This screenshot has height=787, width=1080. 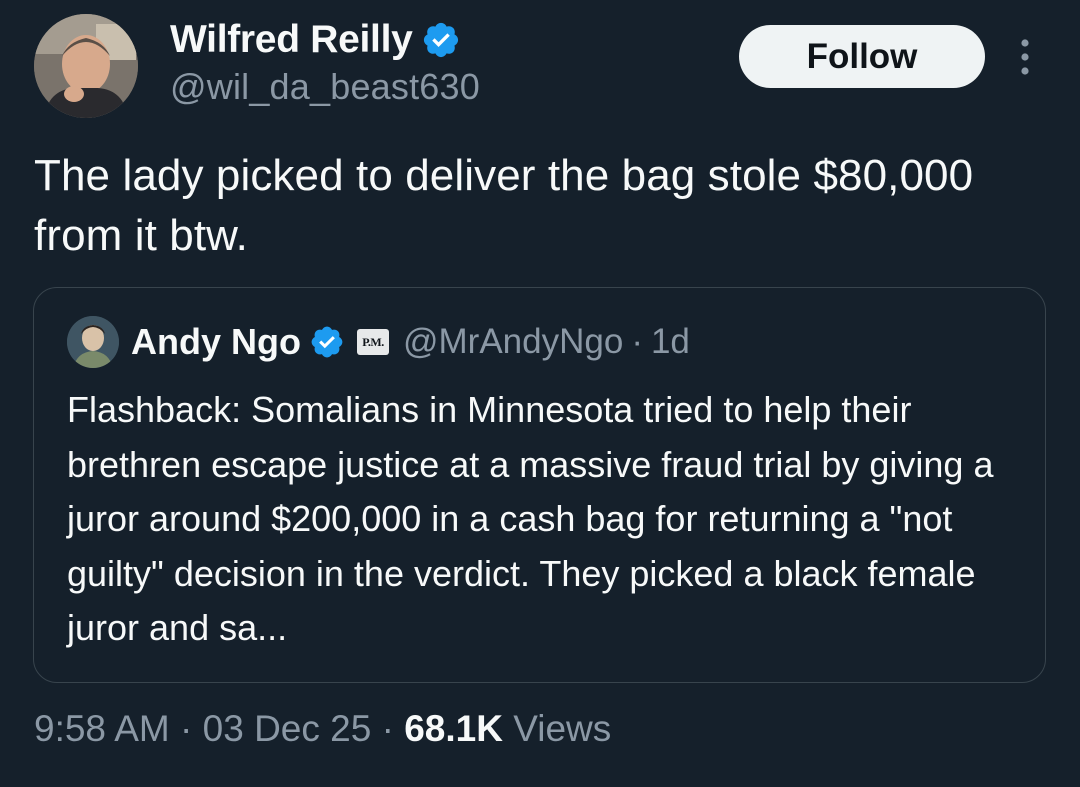 I want to click on quoted-author-avatar, so click(x=93, y=342).